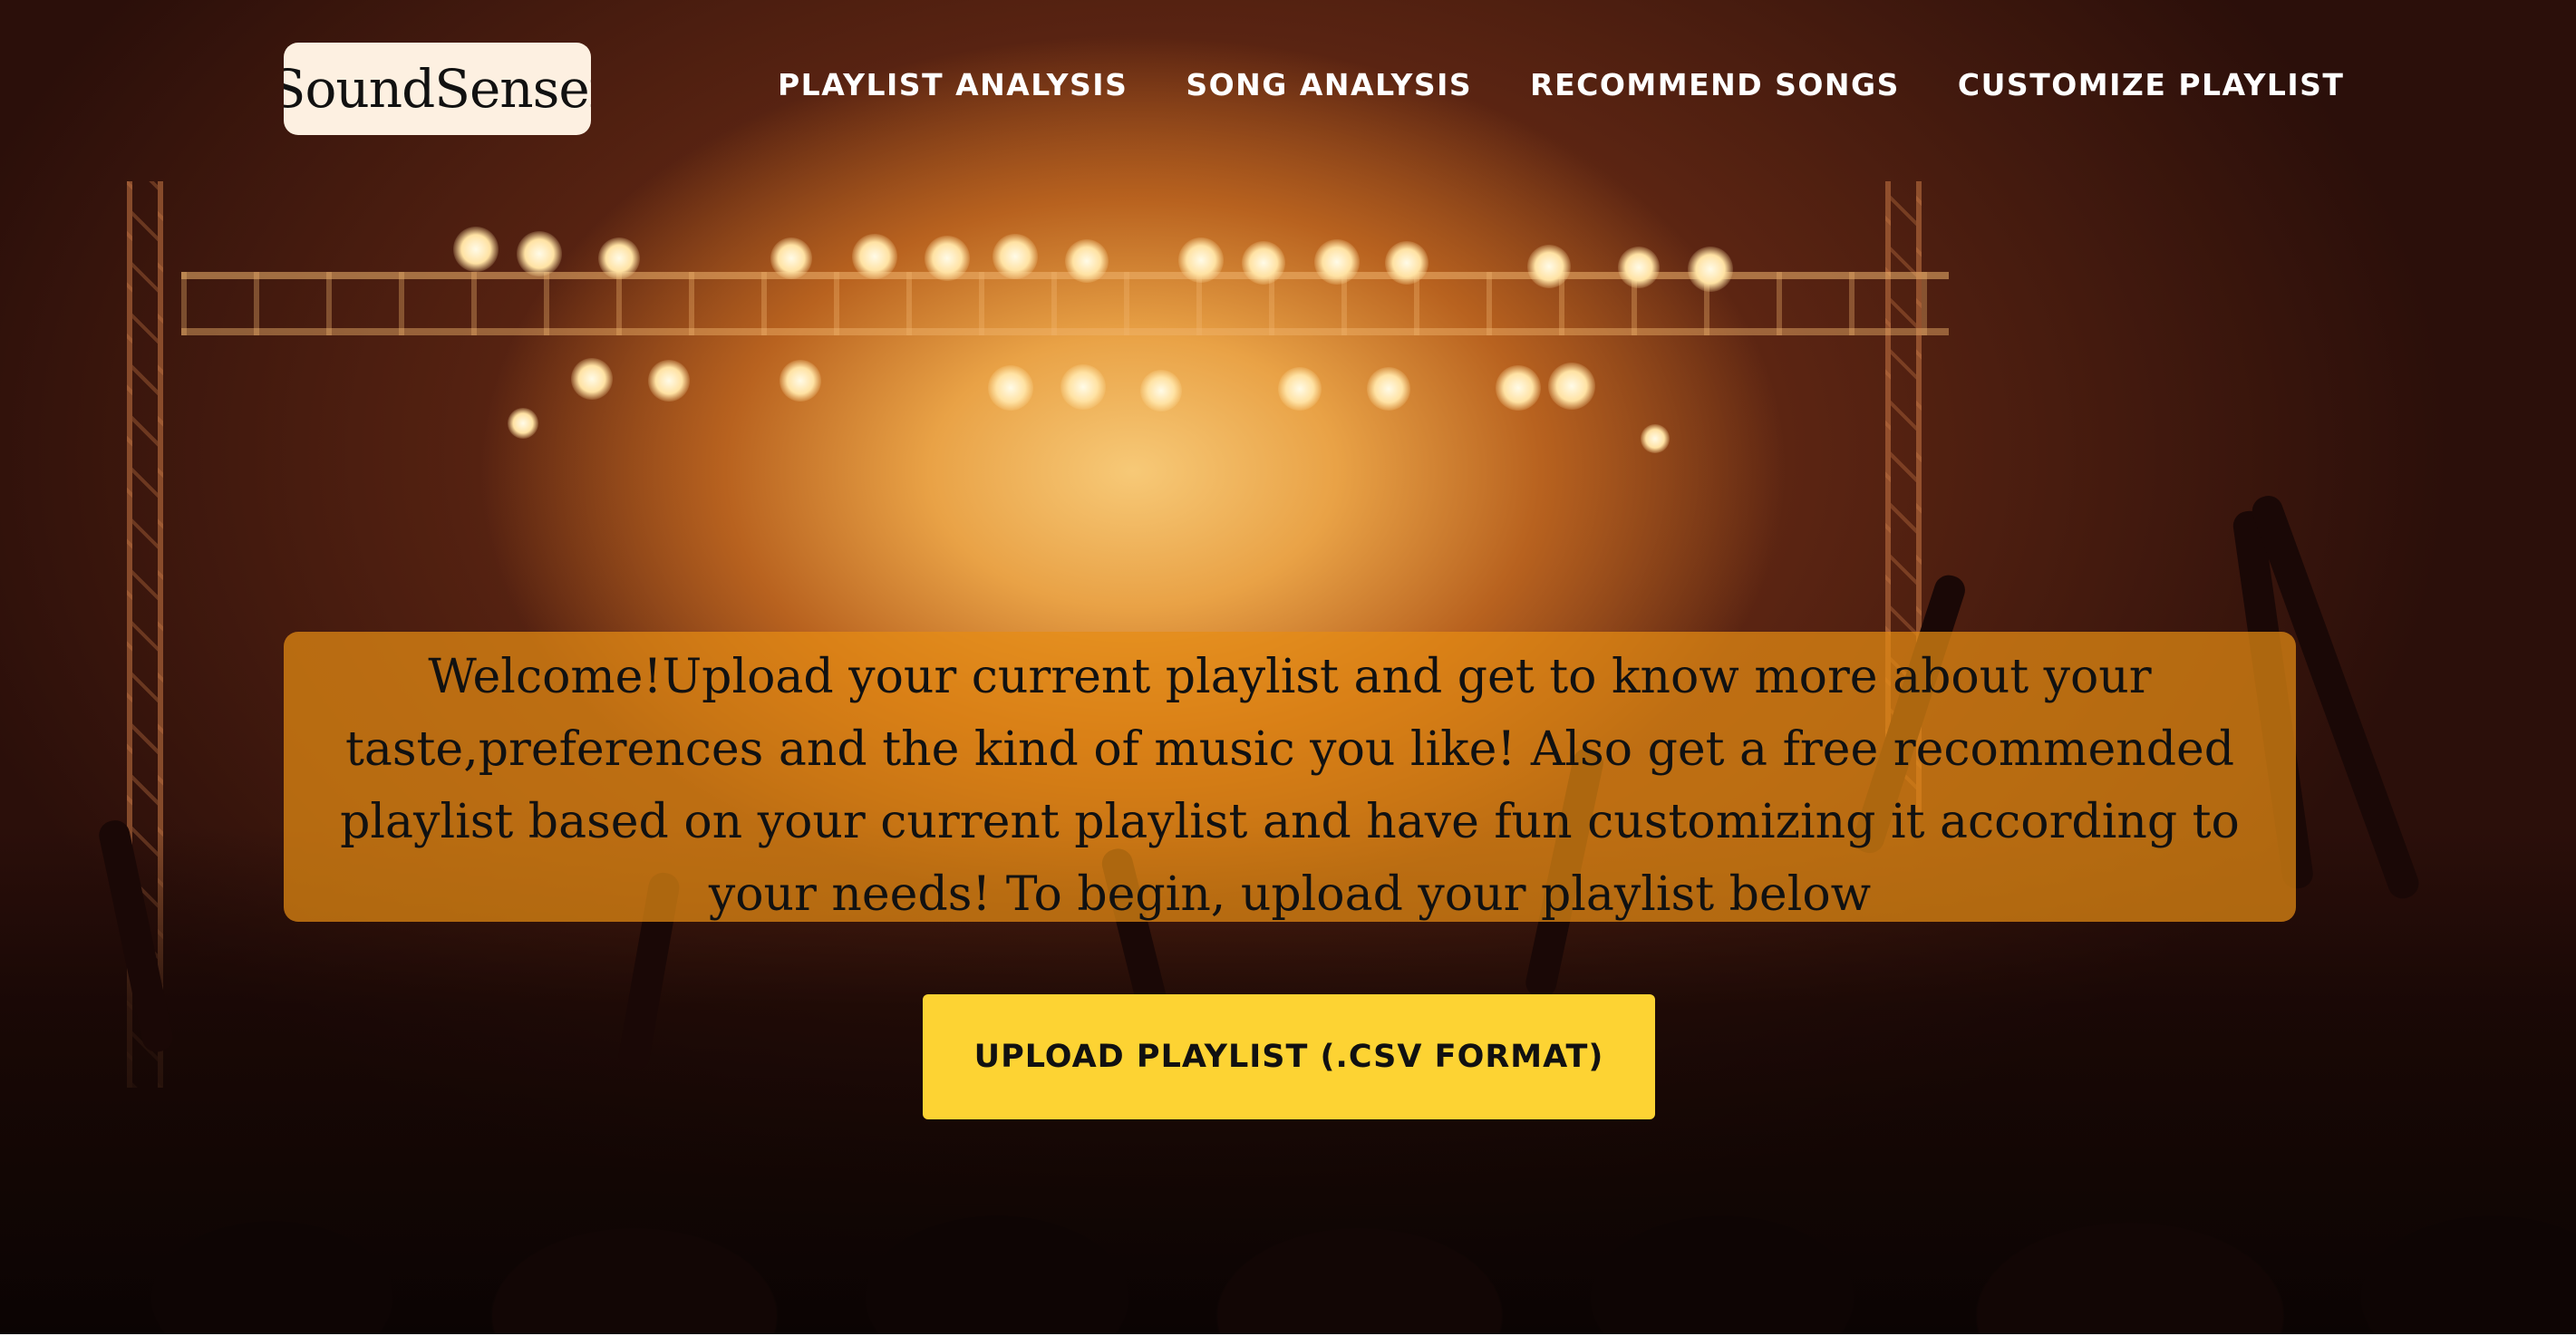 Image resolution: width=2576 pixels, height=1336 pixels. Describe the element at coordinates (2151, 84) in the screenshot. I see `nav-link-customize-playlist: CUSTOMIZE PLAYLIST` at that location.